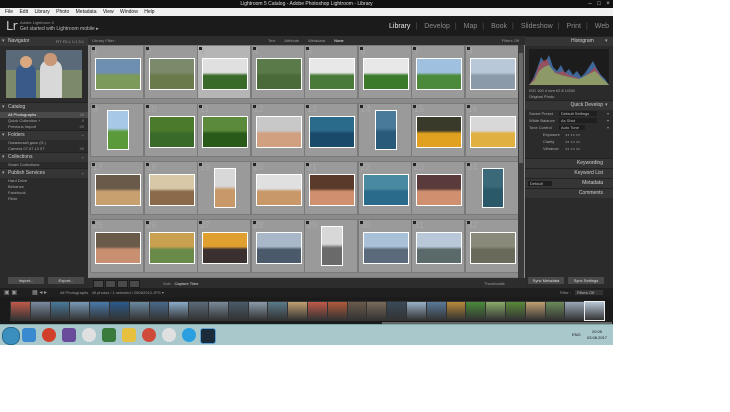  I want to click on clock: 20:05 03.08.2017, so click(597, 335).